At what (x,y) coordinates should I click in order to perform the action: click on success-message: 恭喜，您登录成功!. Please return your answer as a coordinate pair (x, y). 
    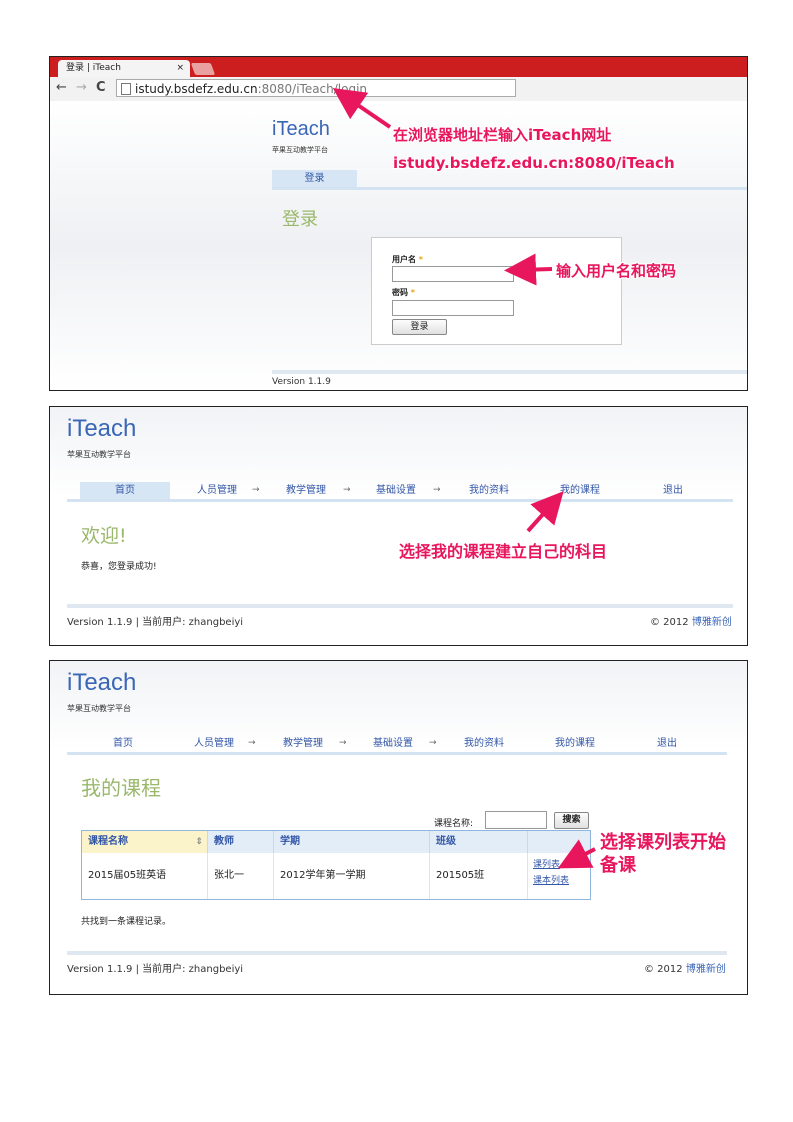
    Looking at the image, I should click on (119, 567).